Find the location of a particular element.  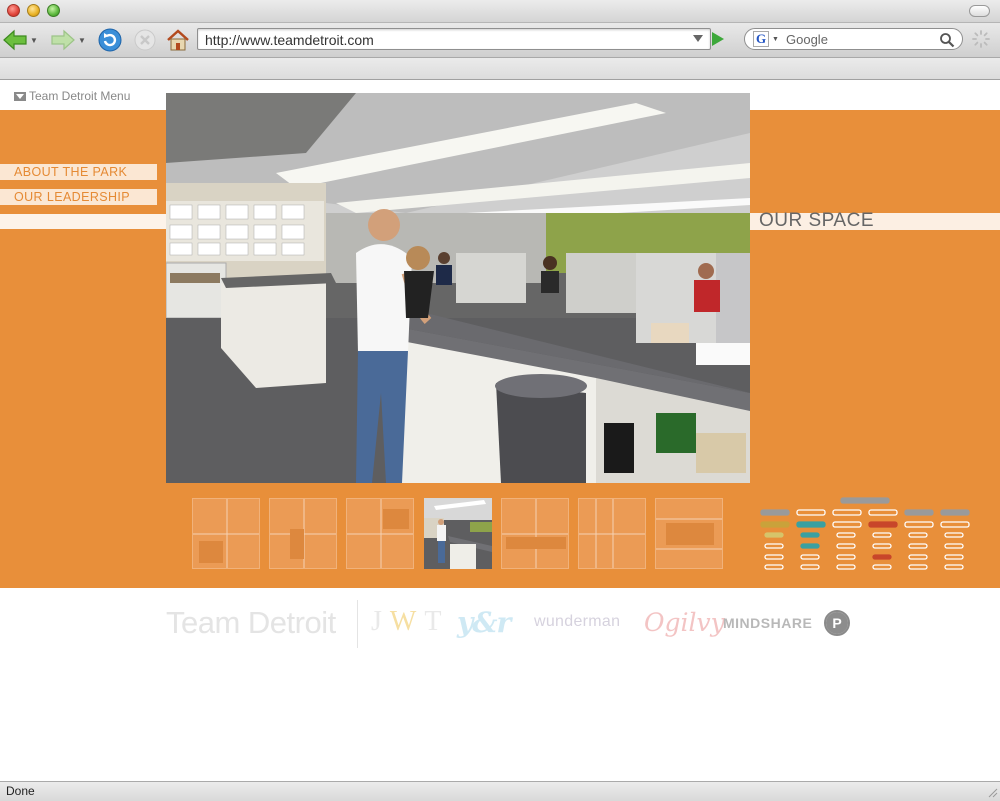

stop-button is located at coordinates (145, 40).